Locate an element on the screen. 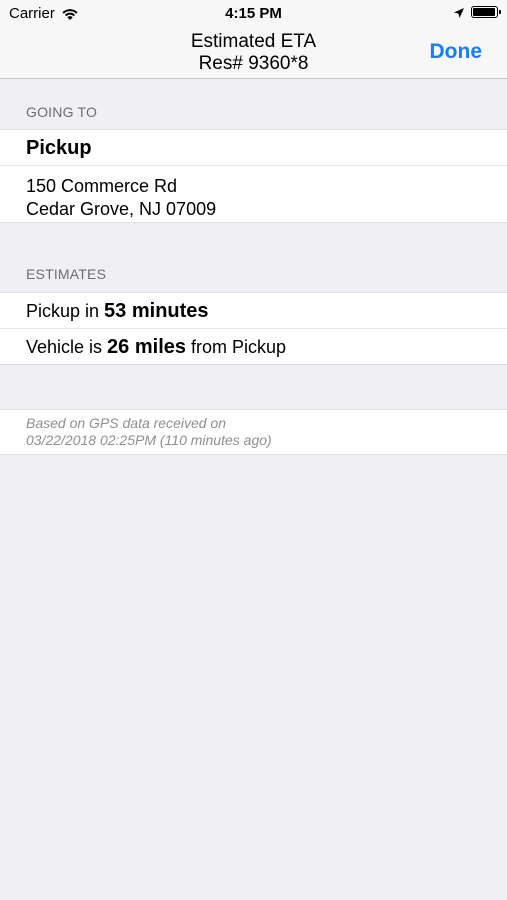 This screenshot has height=900, width=507. battery-level-fill is located at coordinates (484, 12).